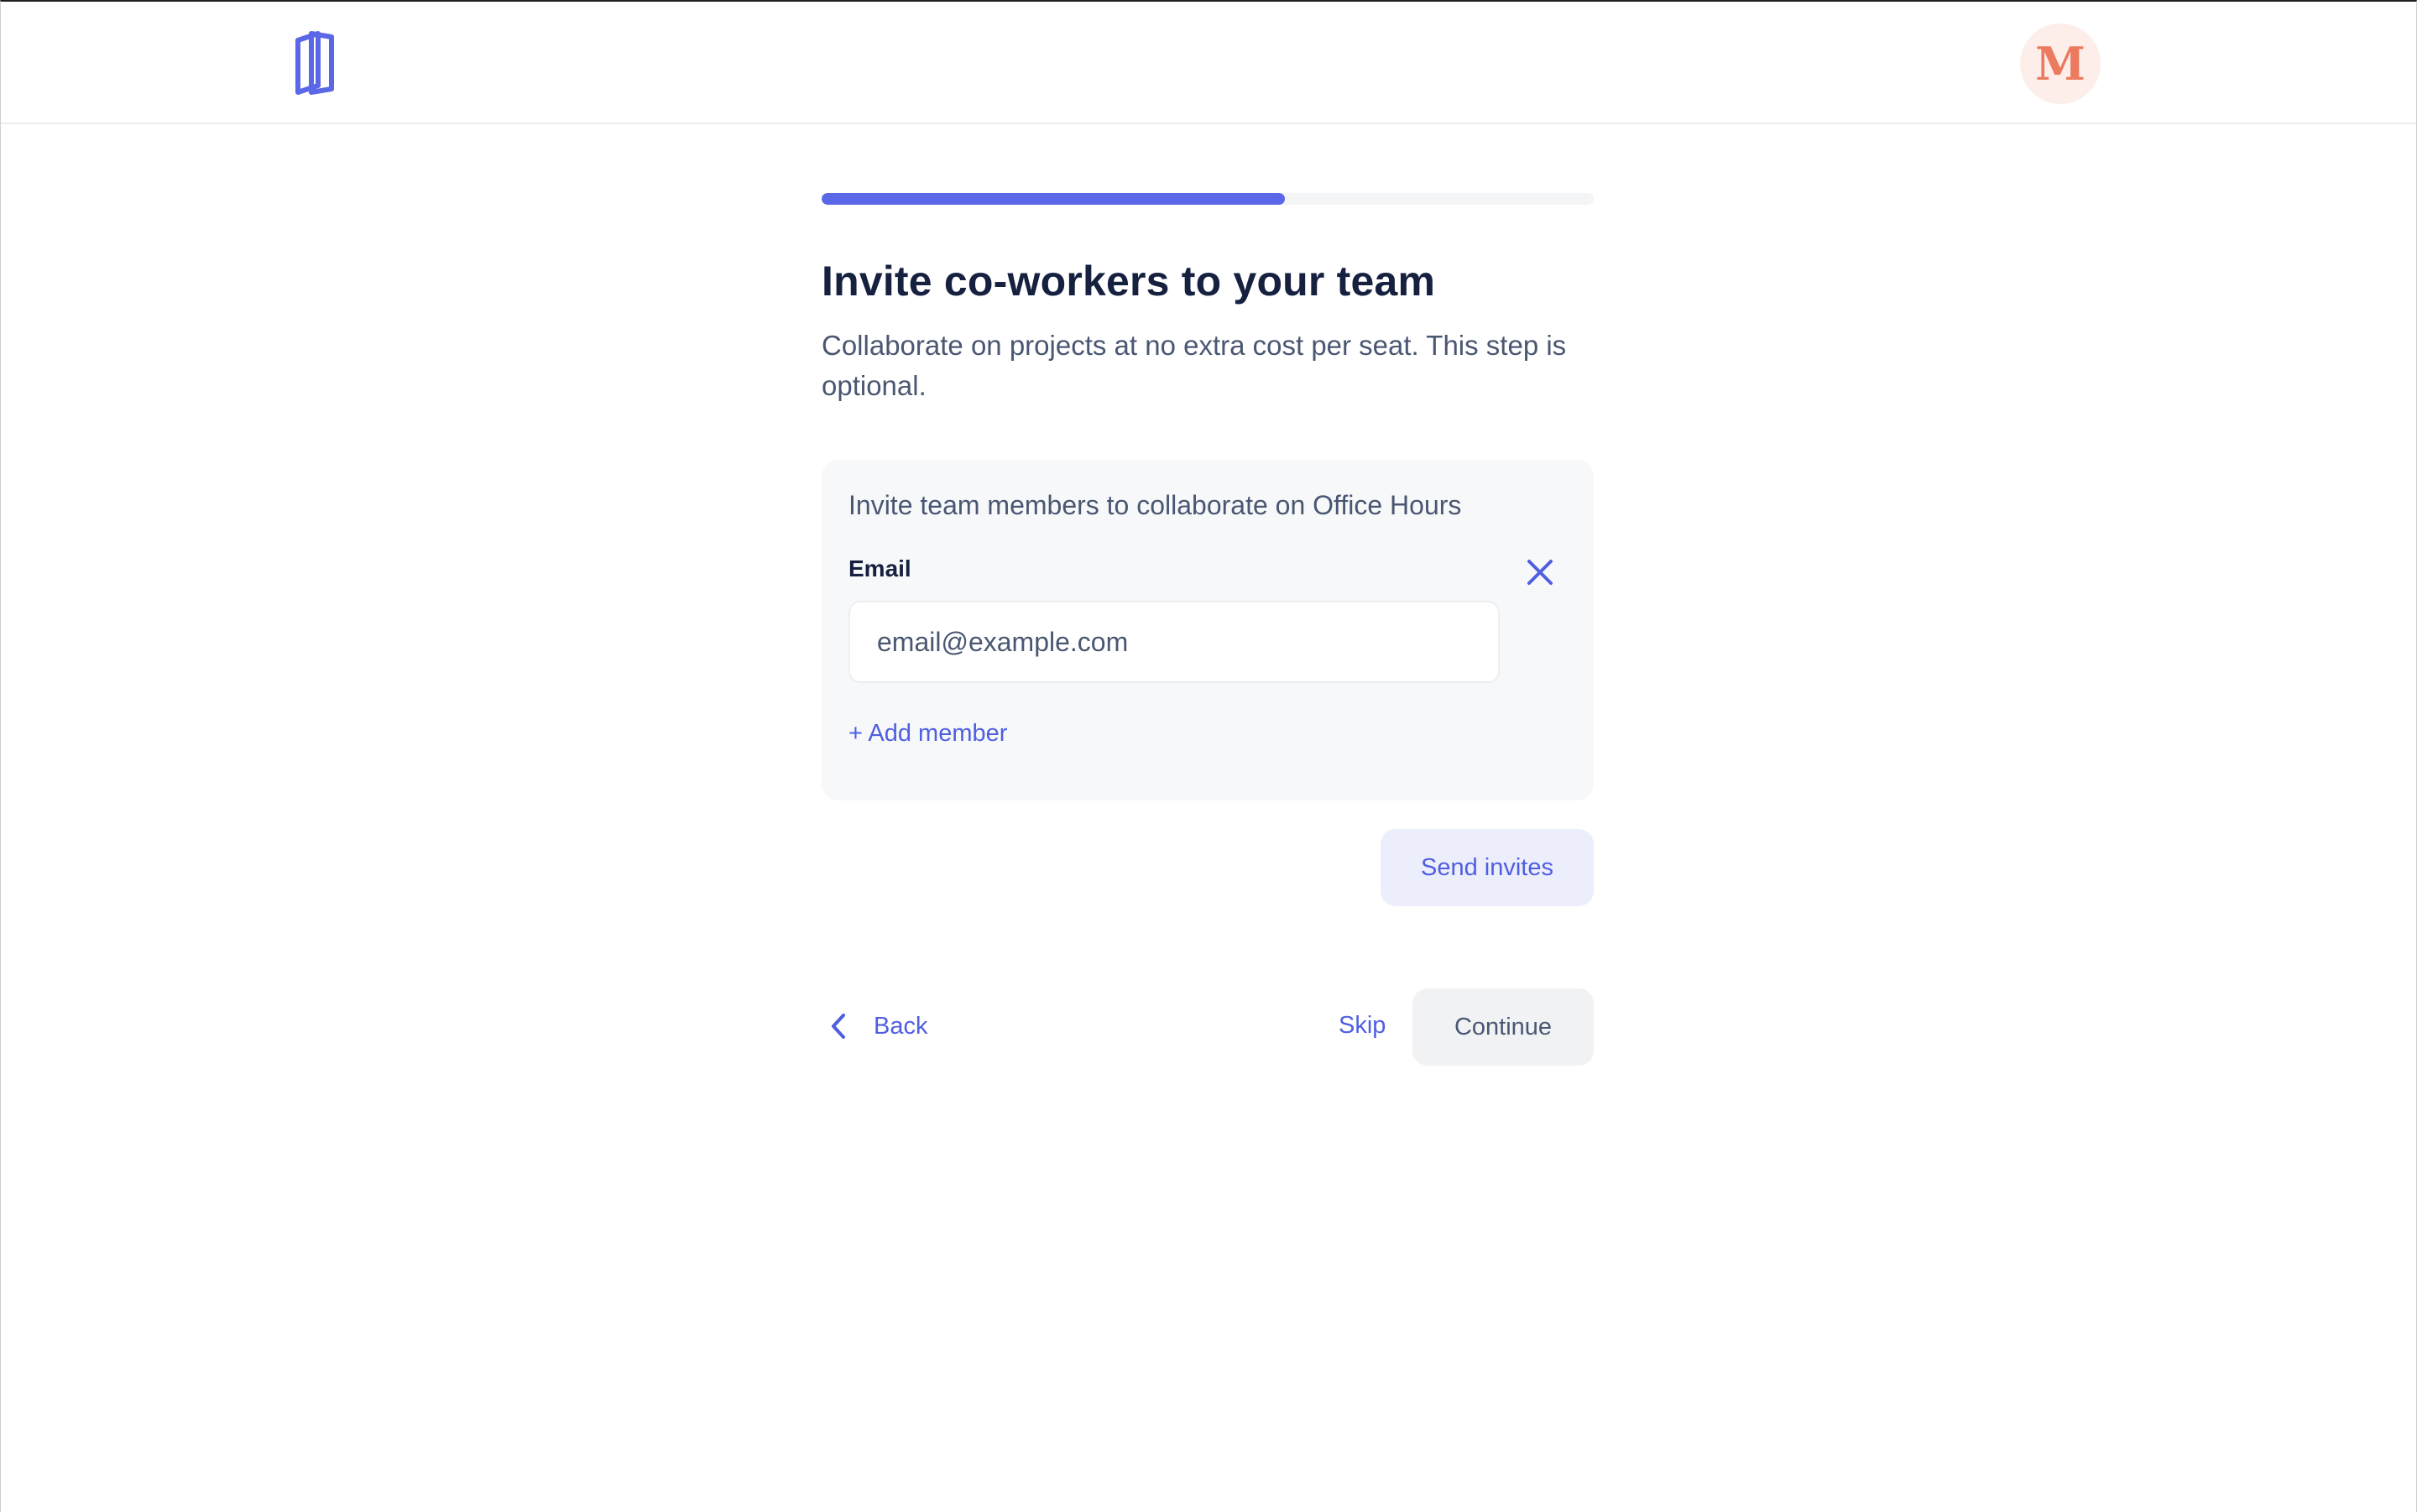  What do you see at coordinates (901, 1026) in the screenshot?
I see `back-button-label: Back` at bounding box center [901, 1026].